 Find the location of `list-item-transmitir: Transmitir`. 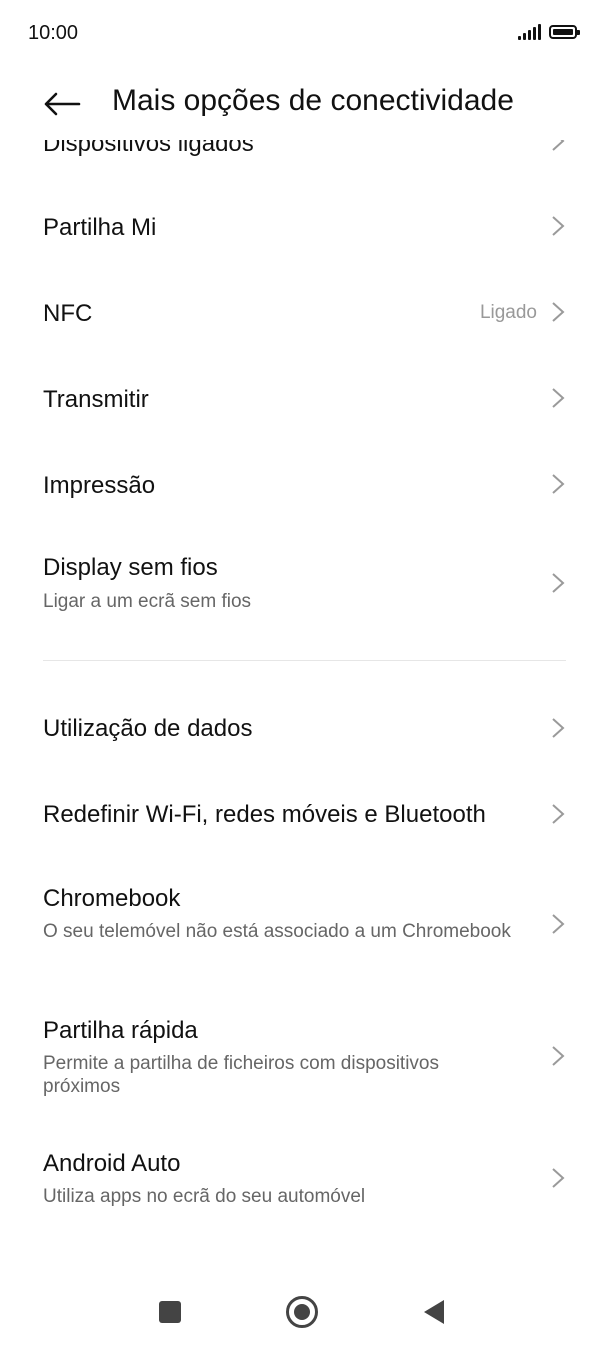

list-item-transmitir: Transmitir is located at coordinates (304, 401).